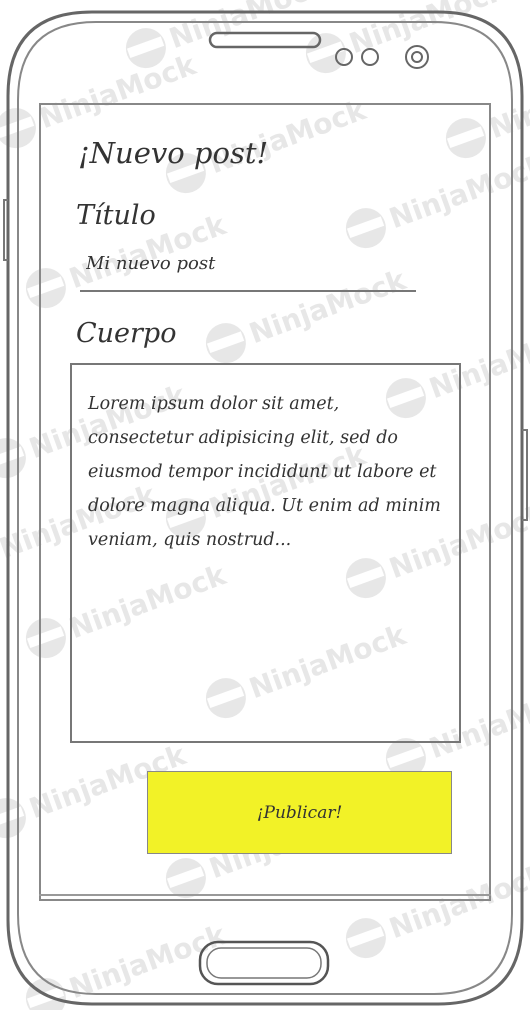  I want to click on home-button, so click(264, 963).